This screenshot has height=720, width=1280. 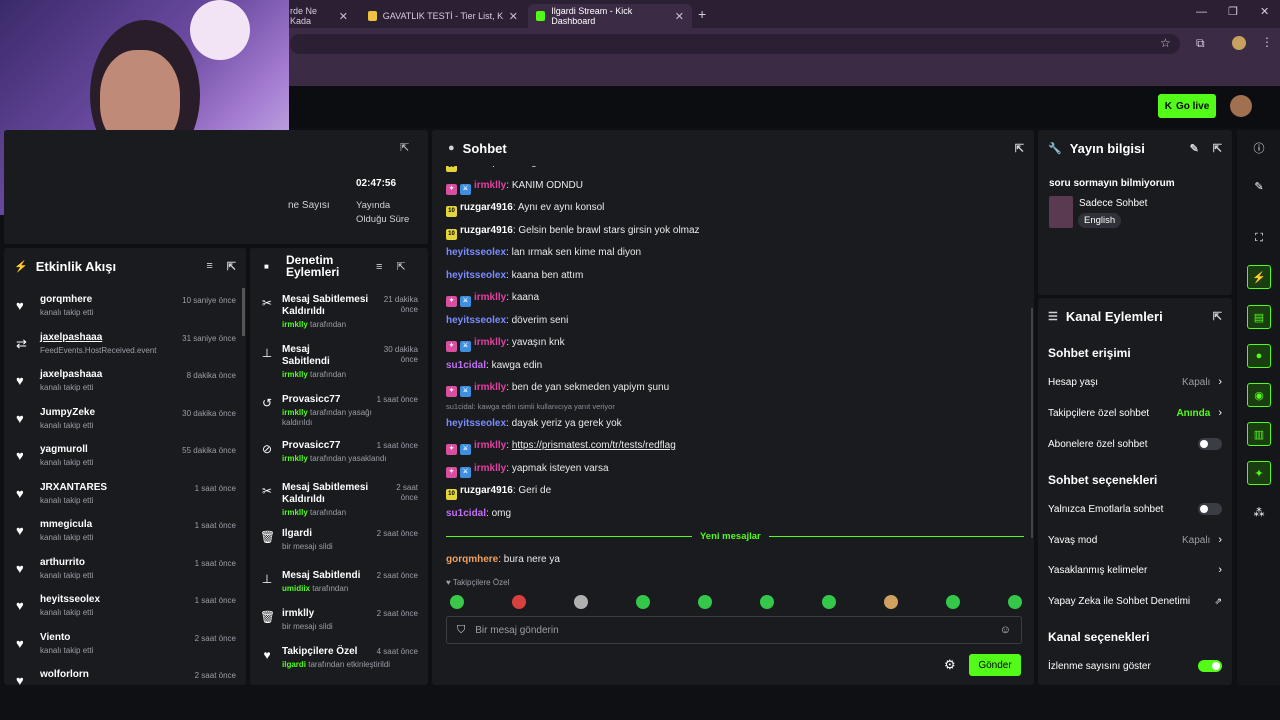 I want to click on moderation-item: 🗑 irmklly bir mesajı sildi 2 saat önce, so click(x=336, y=626).